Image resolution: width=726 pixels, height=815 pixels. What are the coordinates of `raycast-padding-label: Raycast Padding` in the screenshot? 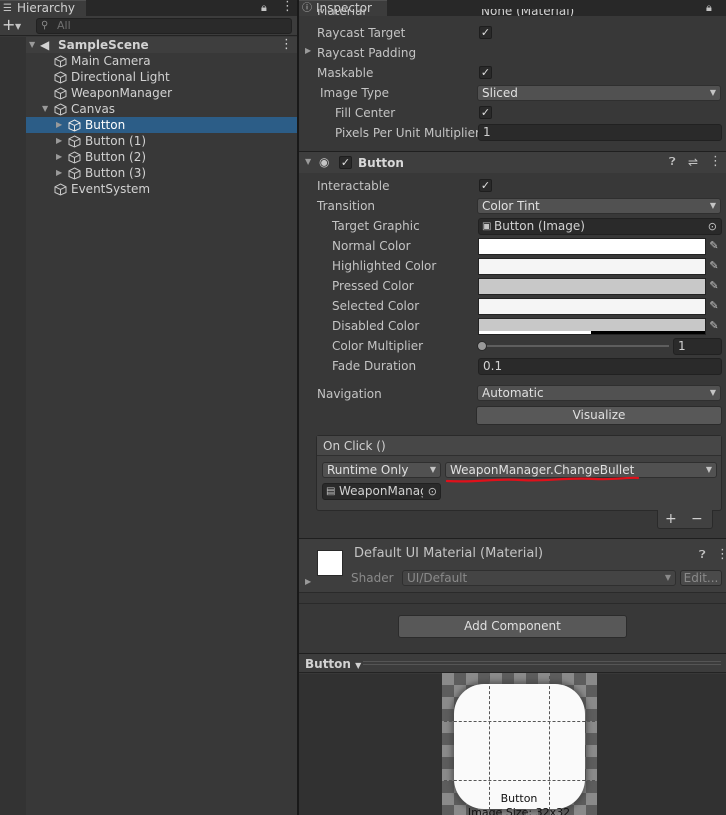 It's located at (366, 53).